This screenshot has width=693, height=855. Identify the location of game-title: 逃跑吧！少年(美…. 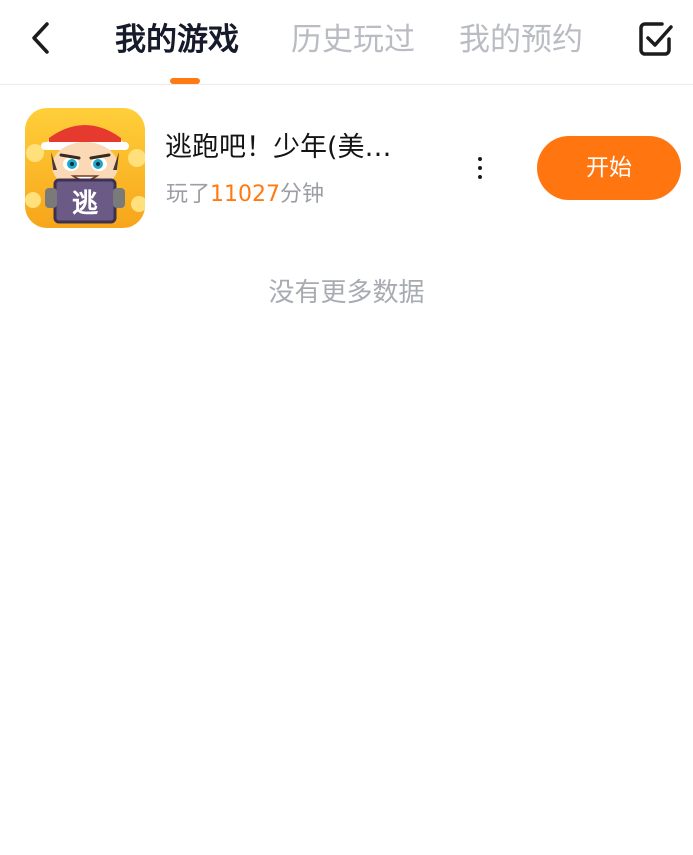
(295, 148).